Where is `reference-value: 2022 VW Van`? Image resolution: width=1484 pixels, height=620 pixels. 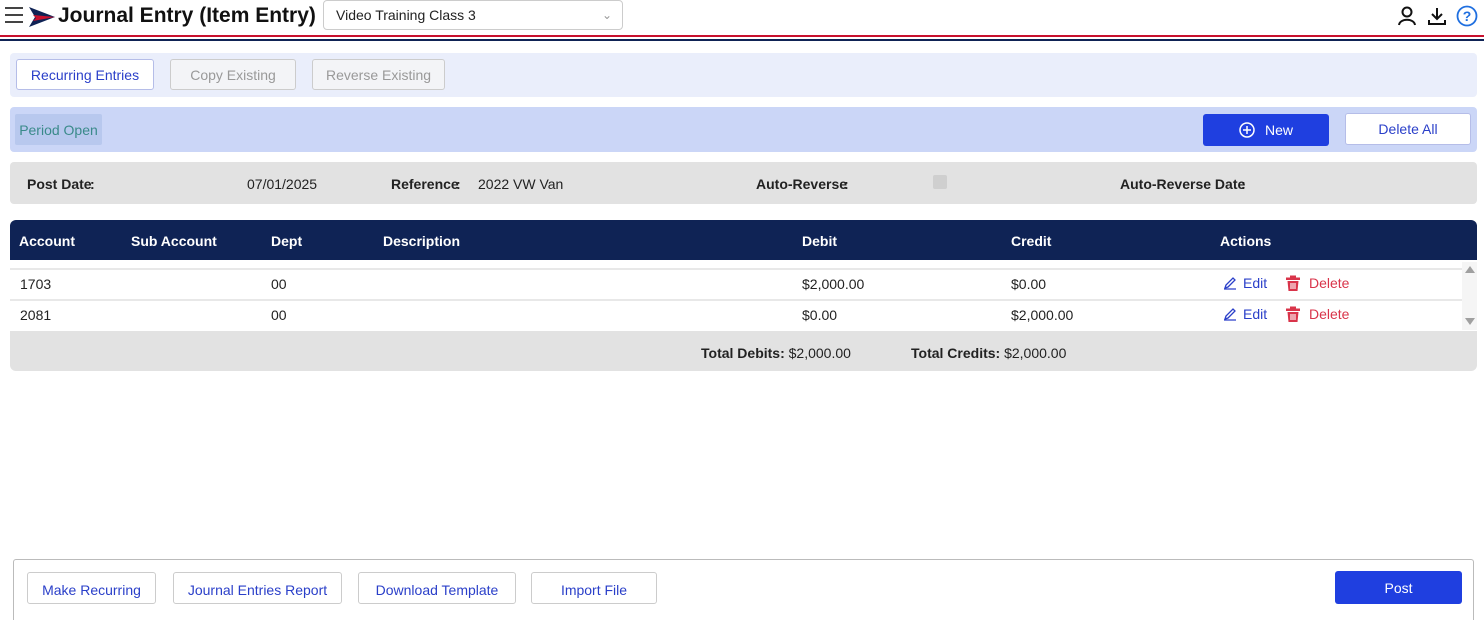 reference-value: 2022 VW Van is located at coordinates (520, 184).